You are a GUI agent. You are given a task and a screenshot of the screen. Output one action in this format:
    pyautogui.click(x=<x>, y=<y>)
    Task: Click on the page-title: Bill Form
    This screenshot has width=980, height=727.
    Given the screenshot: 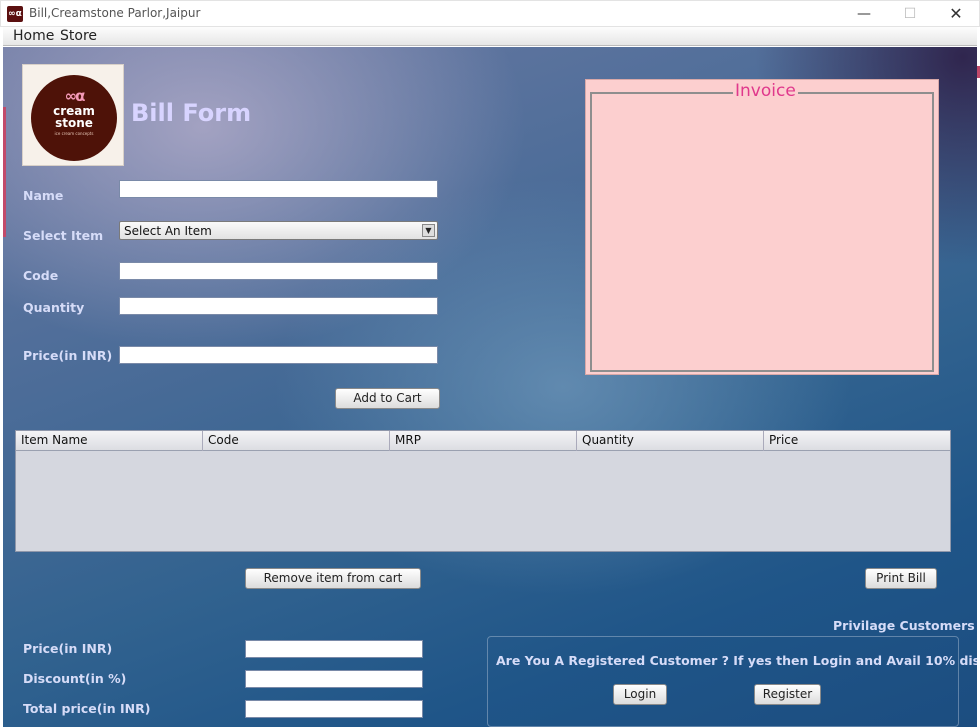 What is the action you would take?
    pyautogui.click(x=191, y=113)
    